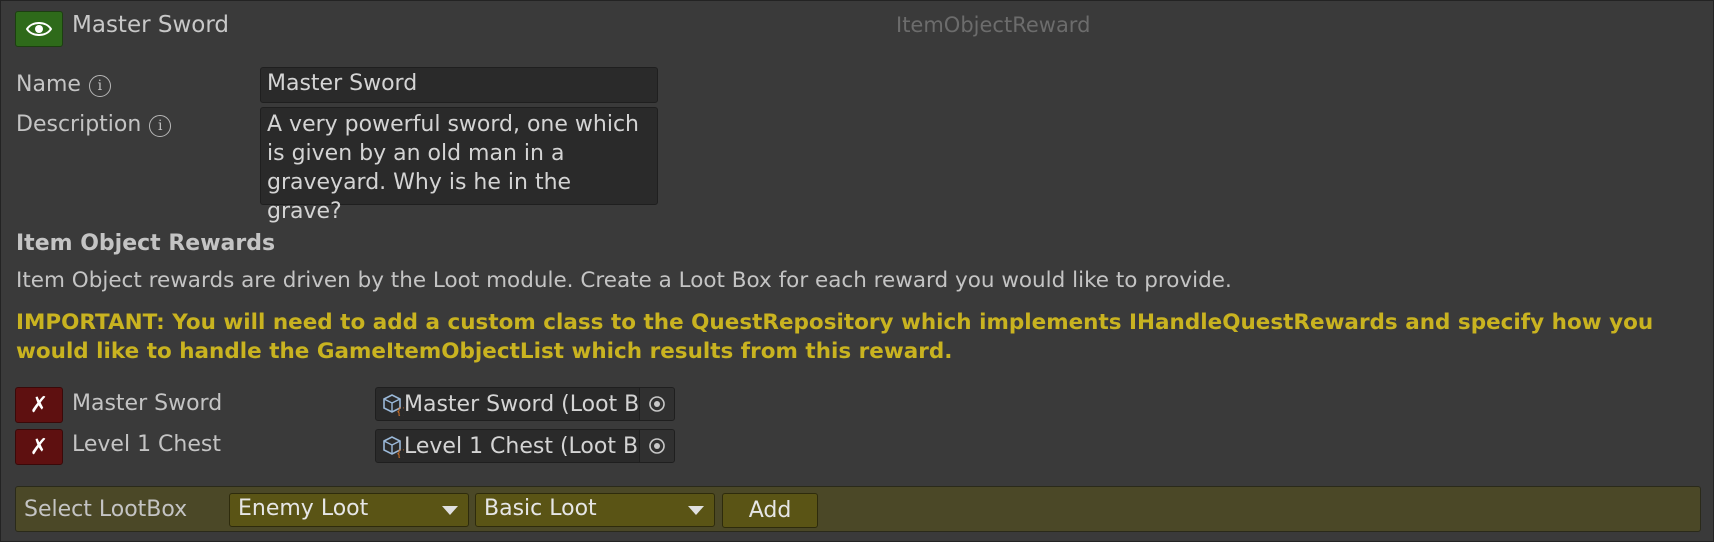 Image resolution: width=1714 pixels, height=542 pixels. I want to click on reward-name: Master Sword, so click(147, 403).